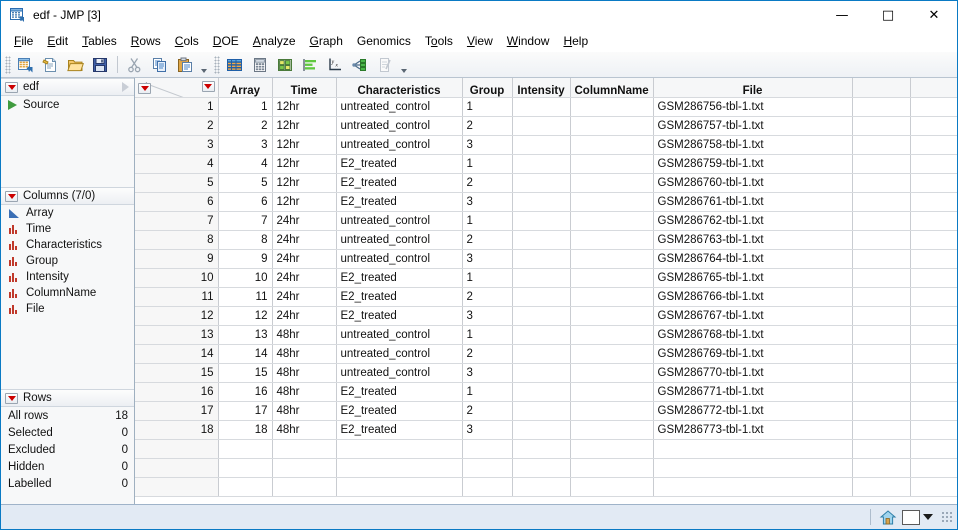  Describe the element at coordinates (384, 41) in the screenshot. I see `menu-genomics: Genomics` at that location.